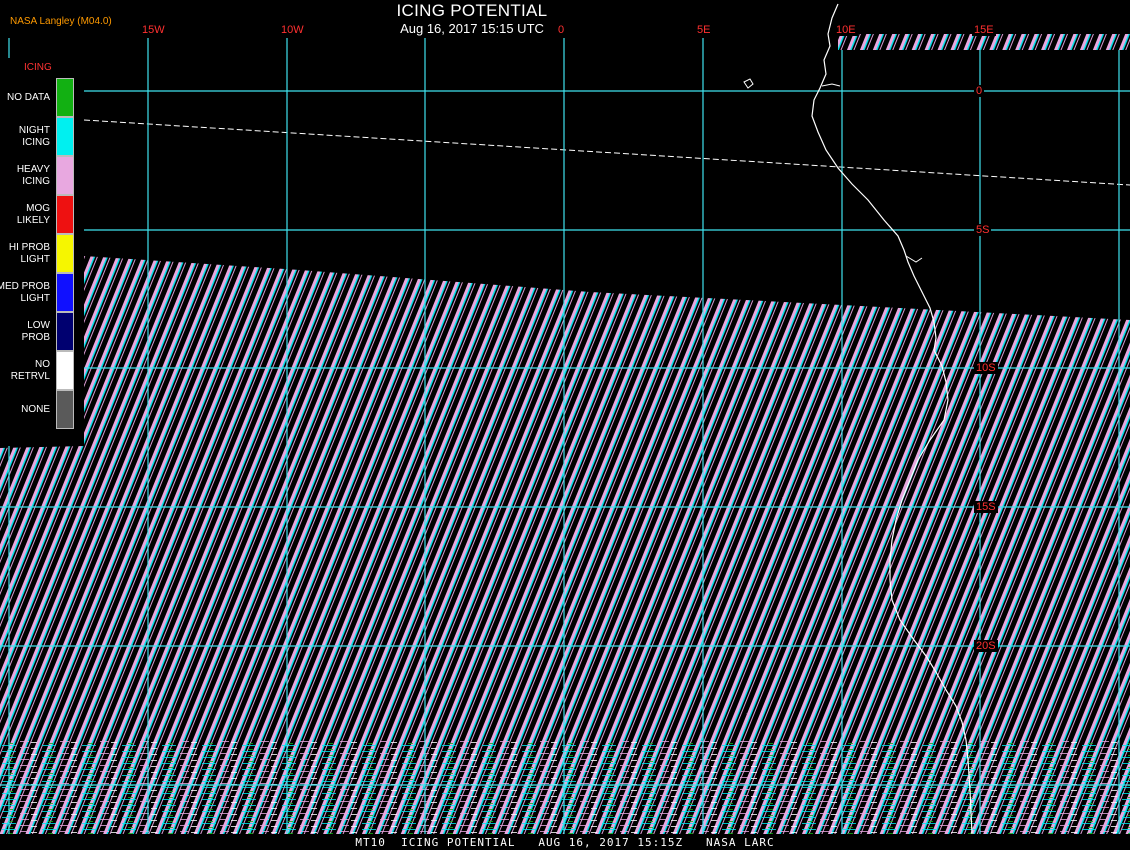 Image resolution: width=1130 pixels, height=850 pixels. I want to click on latitude-label: 5S, so click(983, 230).